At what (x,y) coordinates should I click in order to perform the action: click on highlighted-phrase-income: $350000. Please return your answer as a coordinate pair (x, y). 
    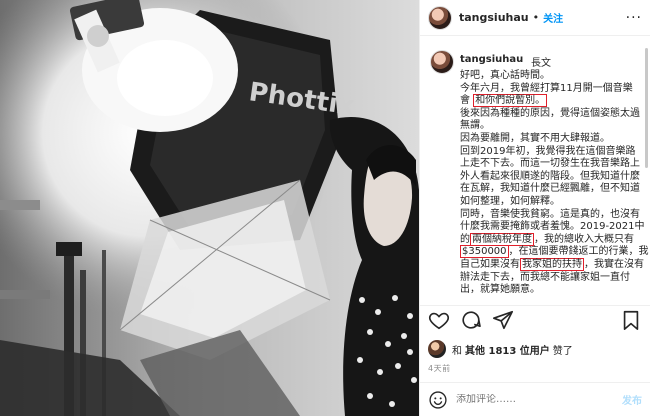
    Looking at the image, I should click on (484, 252).